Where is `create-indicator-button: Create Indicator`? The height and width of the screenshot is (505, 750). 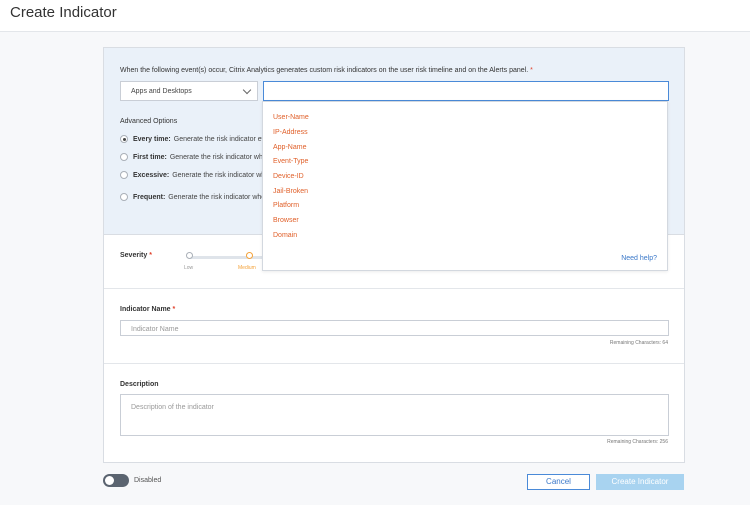 create-indicator-button: Create Indicator is located at coordinates (640, 482).